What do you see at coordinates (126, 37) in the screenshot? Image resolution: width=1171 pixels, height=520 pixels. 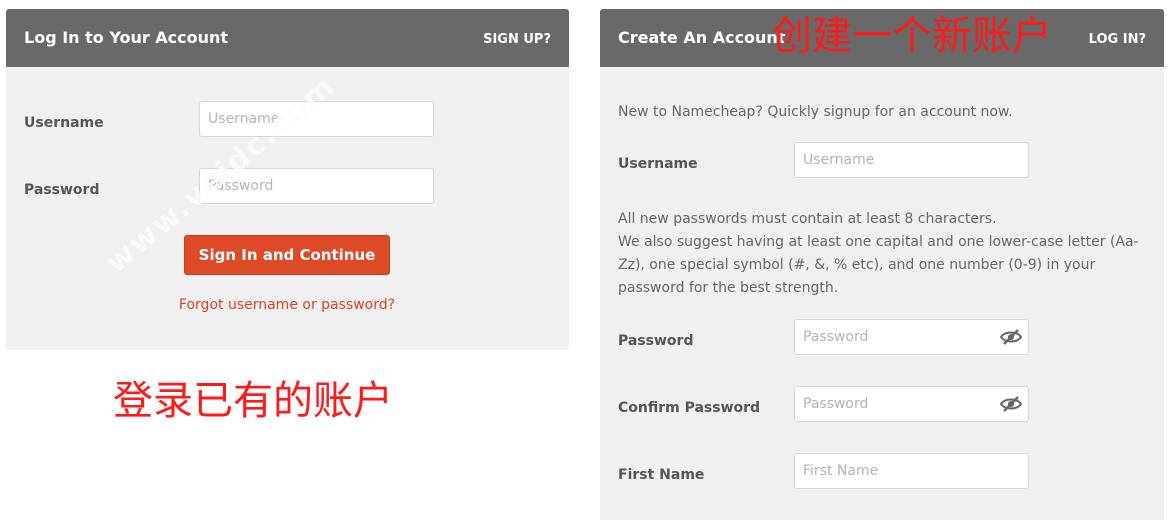 I see `login-panel-title: Log In to Your Account` at bounding box center [126, 37].